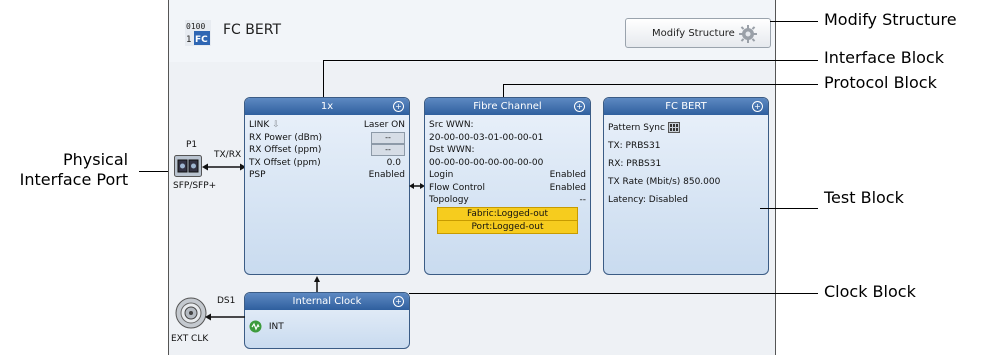 The height and width of the screenshot is (357, 990). I want to click on clock-value: INT, so click(276, 327).